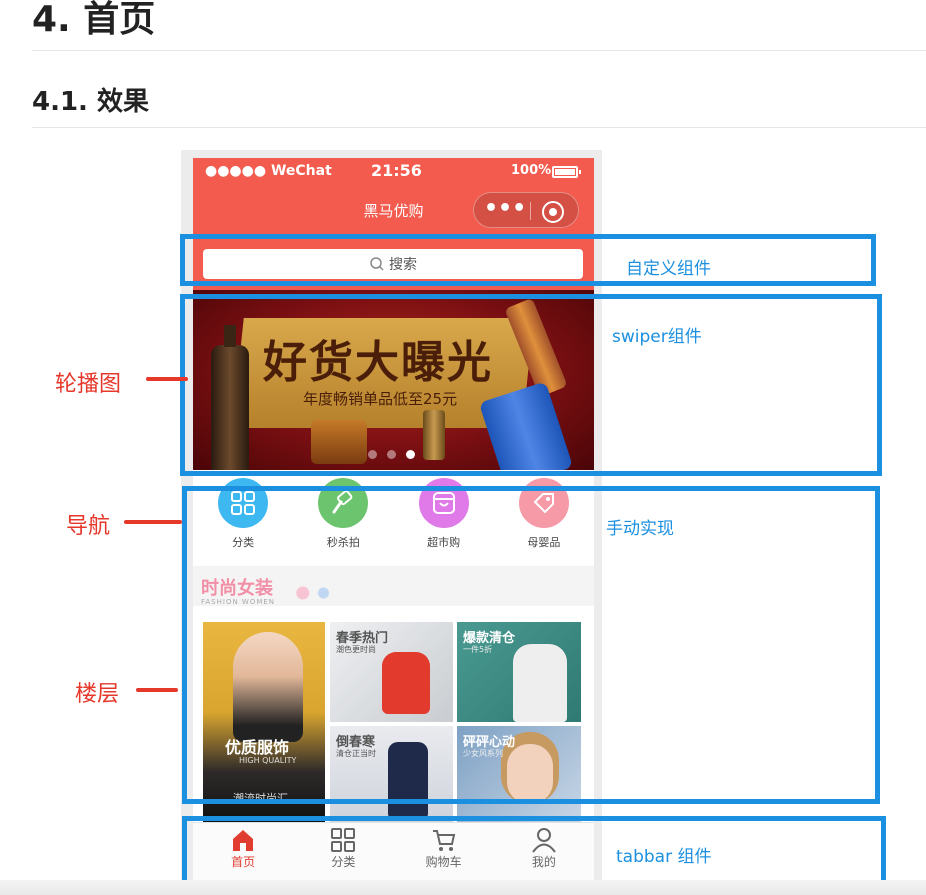  Describe the element at coordinates (664, 857) in the screenshot. I see `annotation-tabbar: tabbar 组件` at that location.